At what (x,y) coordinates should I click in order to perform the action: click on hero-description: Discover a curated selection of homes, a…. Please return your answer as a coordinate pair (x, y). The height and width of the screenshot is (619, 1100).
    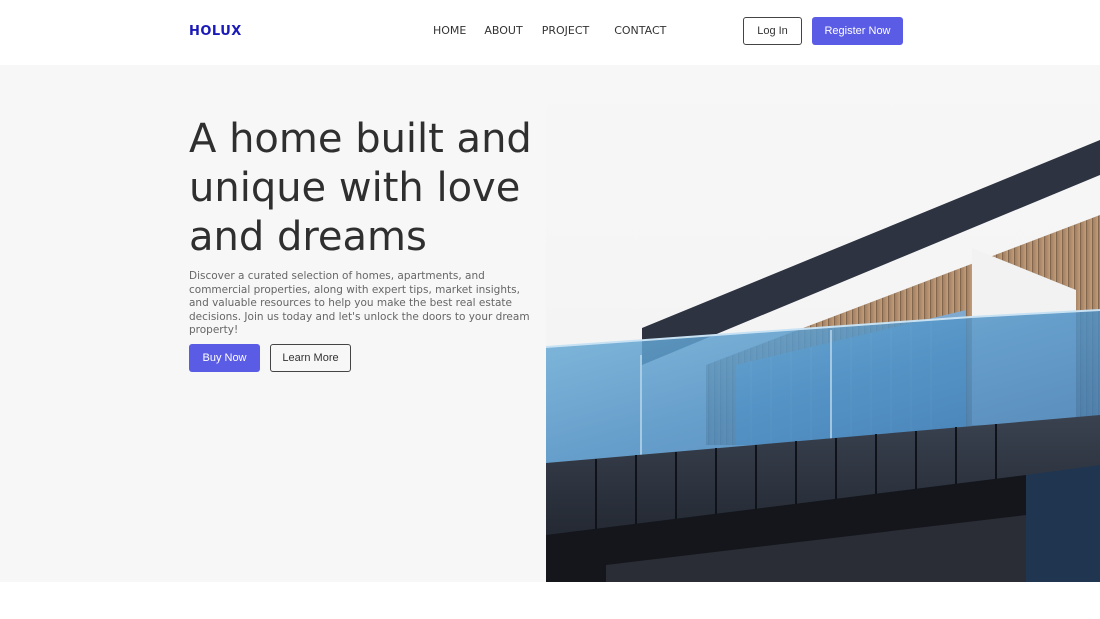
    Looking at the image, I should click on (359, 303).